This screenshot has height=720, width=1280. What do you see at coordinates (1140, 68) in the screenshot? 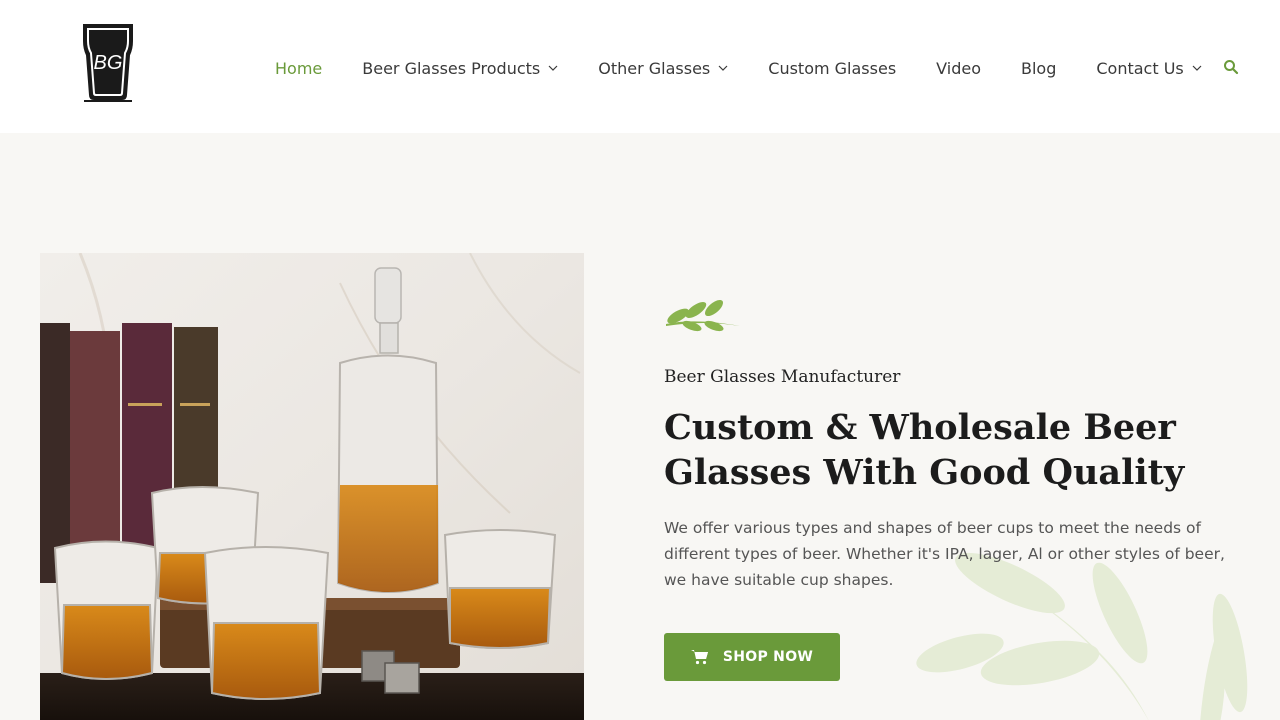
I see `nav-label: Contact Us` at bounding box center [1140, 68].